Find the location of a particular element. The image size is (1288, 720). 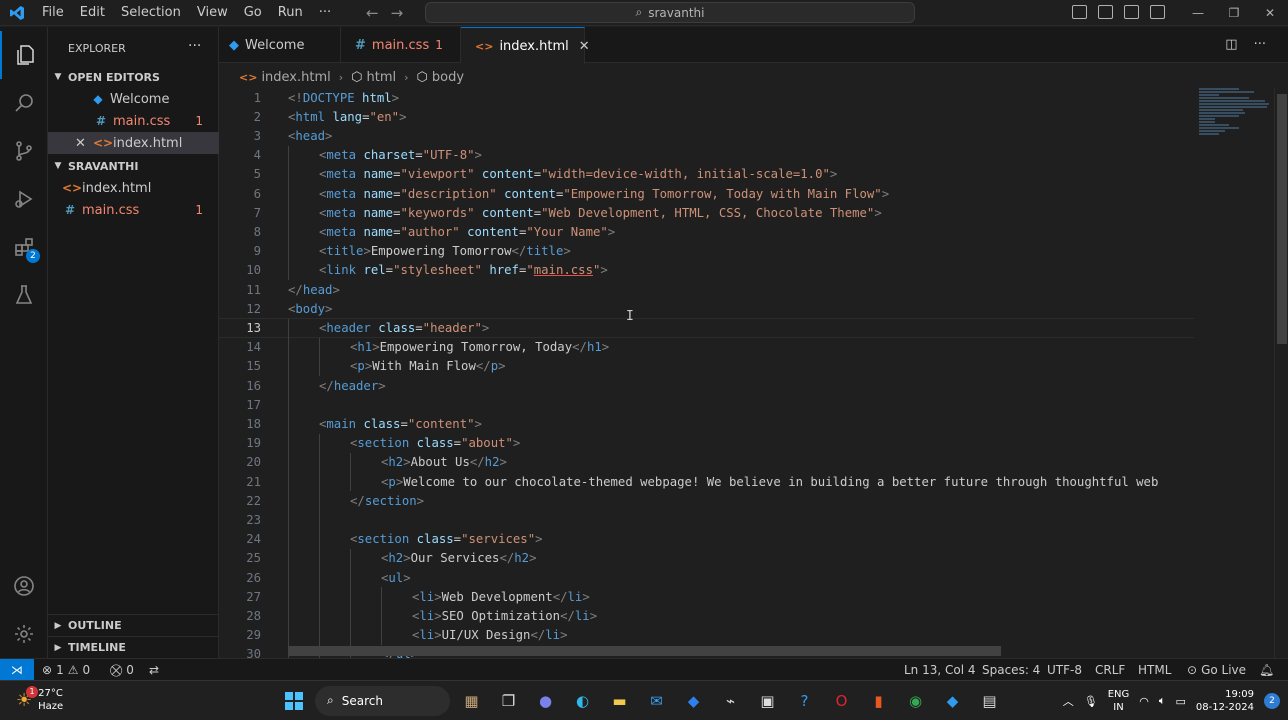

folder-header: ▼ SRAVANTHI is located at coordinates (133, 166).